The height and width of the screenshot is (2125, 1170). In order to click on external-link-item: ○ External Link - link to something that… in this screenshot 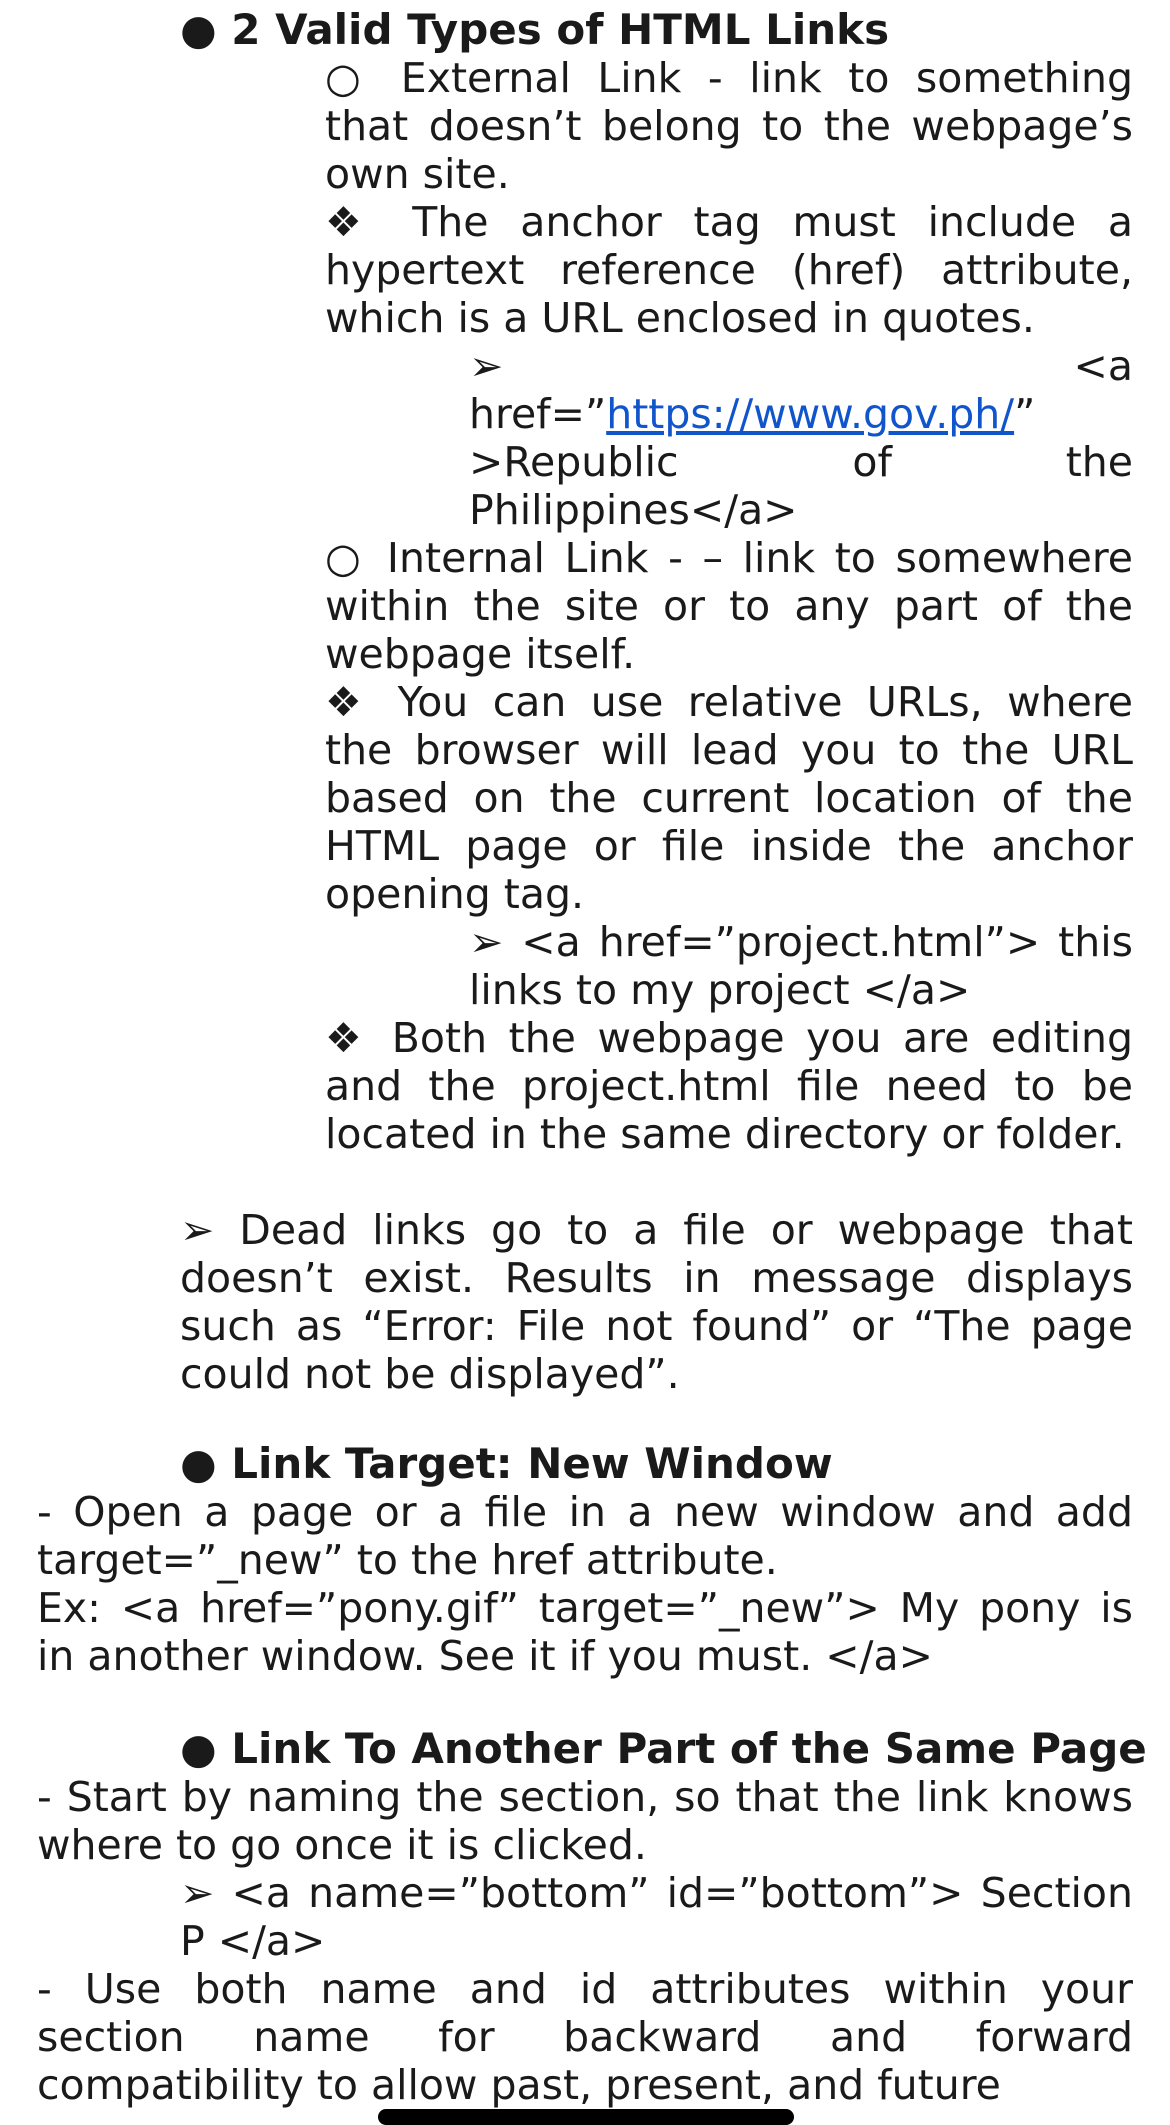, I will do `click(729, 126)`.